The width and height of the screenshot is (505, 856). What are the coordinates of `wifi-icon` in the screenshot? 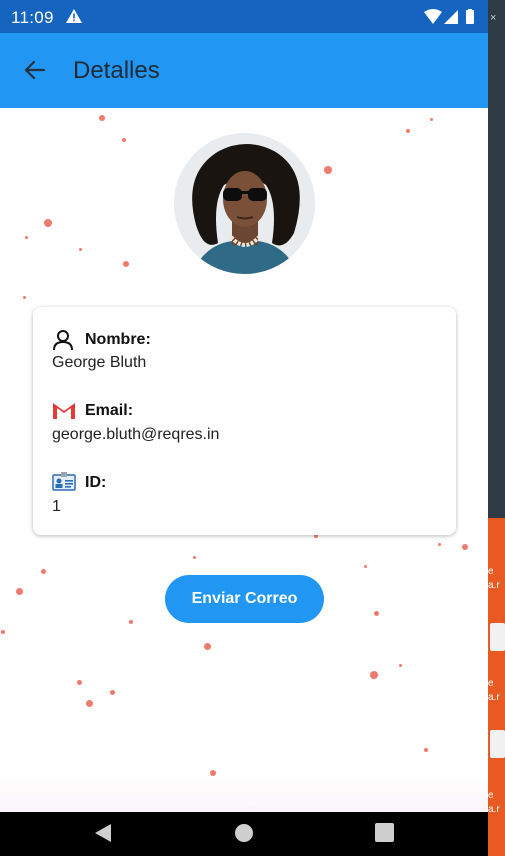 It's located at (433, 16).